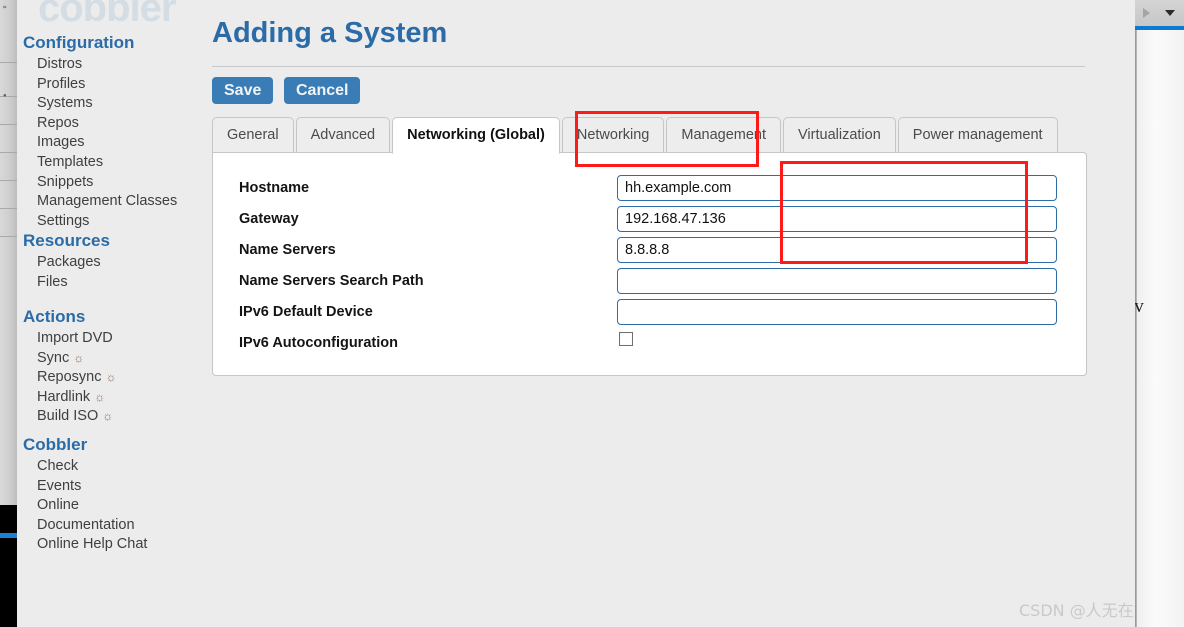  I want to click on name-servers-input, so click(837, 250).